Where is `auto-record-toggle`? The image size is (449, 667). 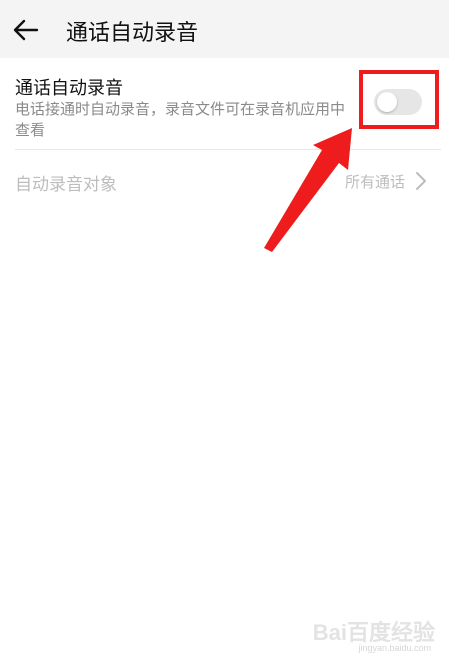 auto-record-toggle is located at coordinates (398, 102).